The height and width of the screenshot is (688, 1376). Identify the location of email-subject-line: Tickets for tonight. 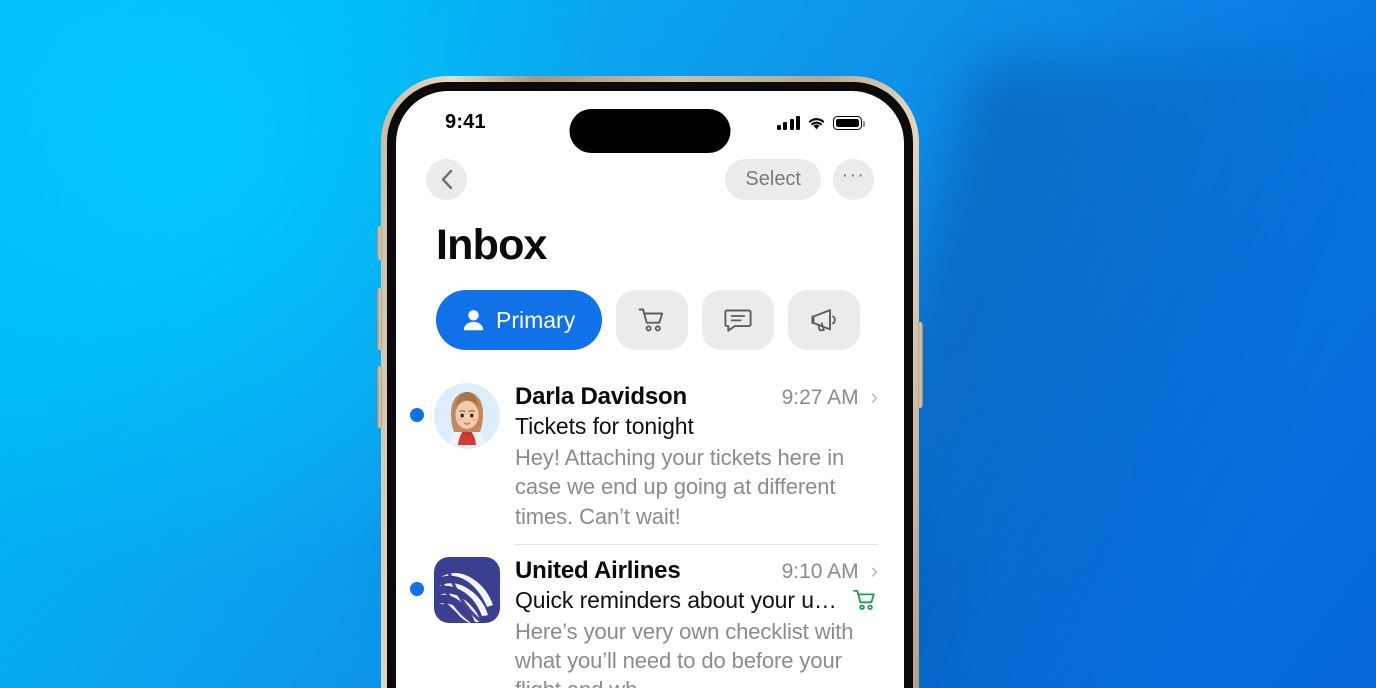
(696, 426).